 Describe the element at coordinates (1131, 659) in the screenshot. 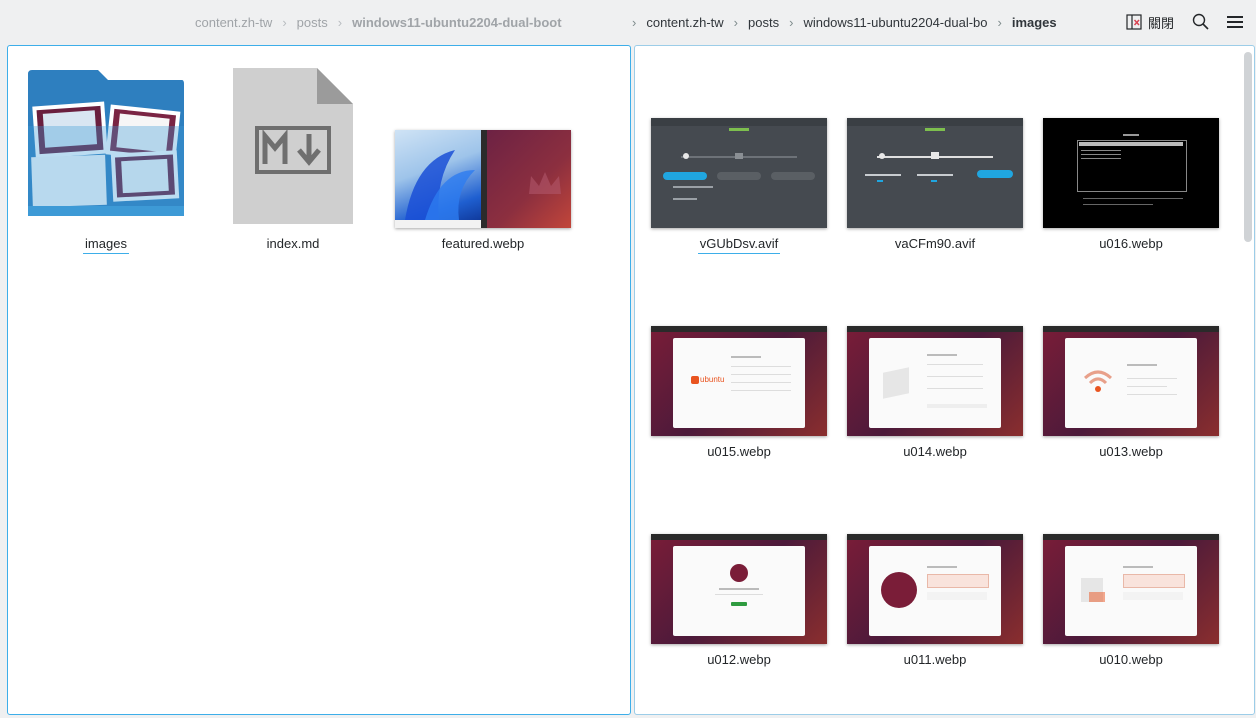

I see `file-name: u010.webp` at that location.